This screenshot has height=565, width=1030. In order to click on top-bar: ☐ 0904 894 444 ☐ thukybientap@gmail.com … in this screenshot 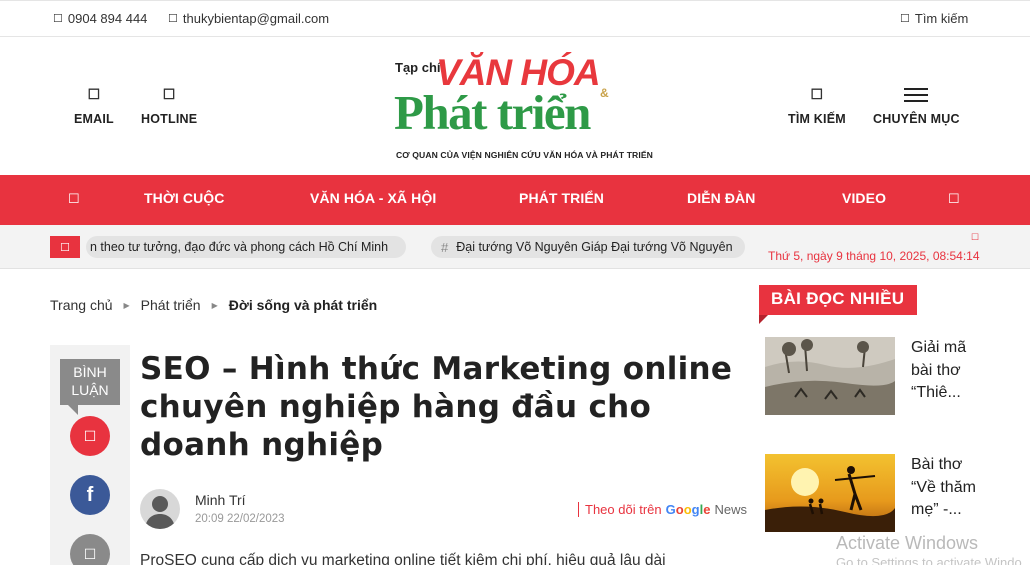, I will do `click(515, 18)`.